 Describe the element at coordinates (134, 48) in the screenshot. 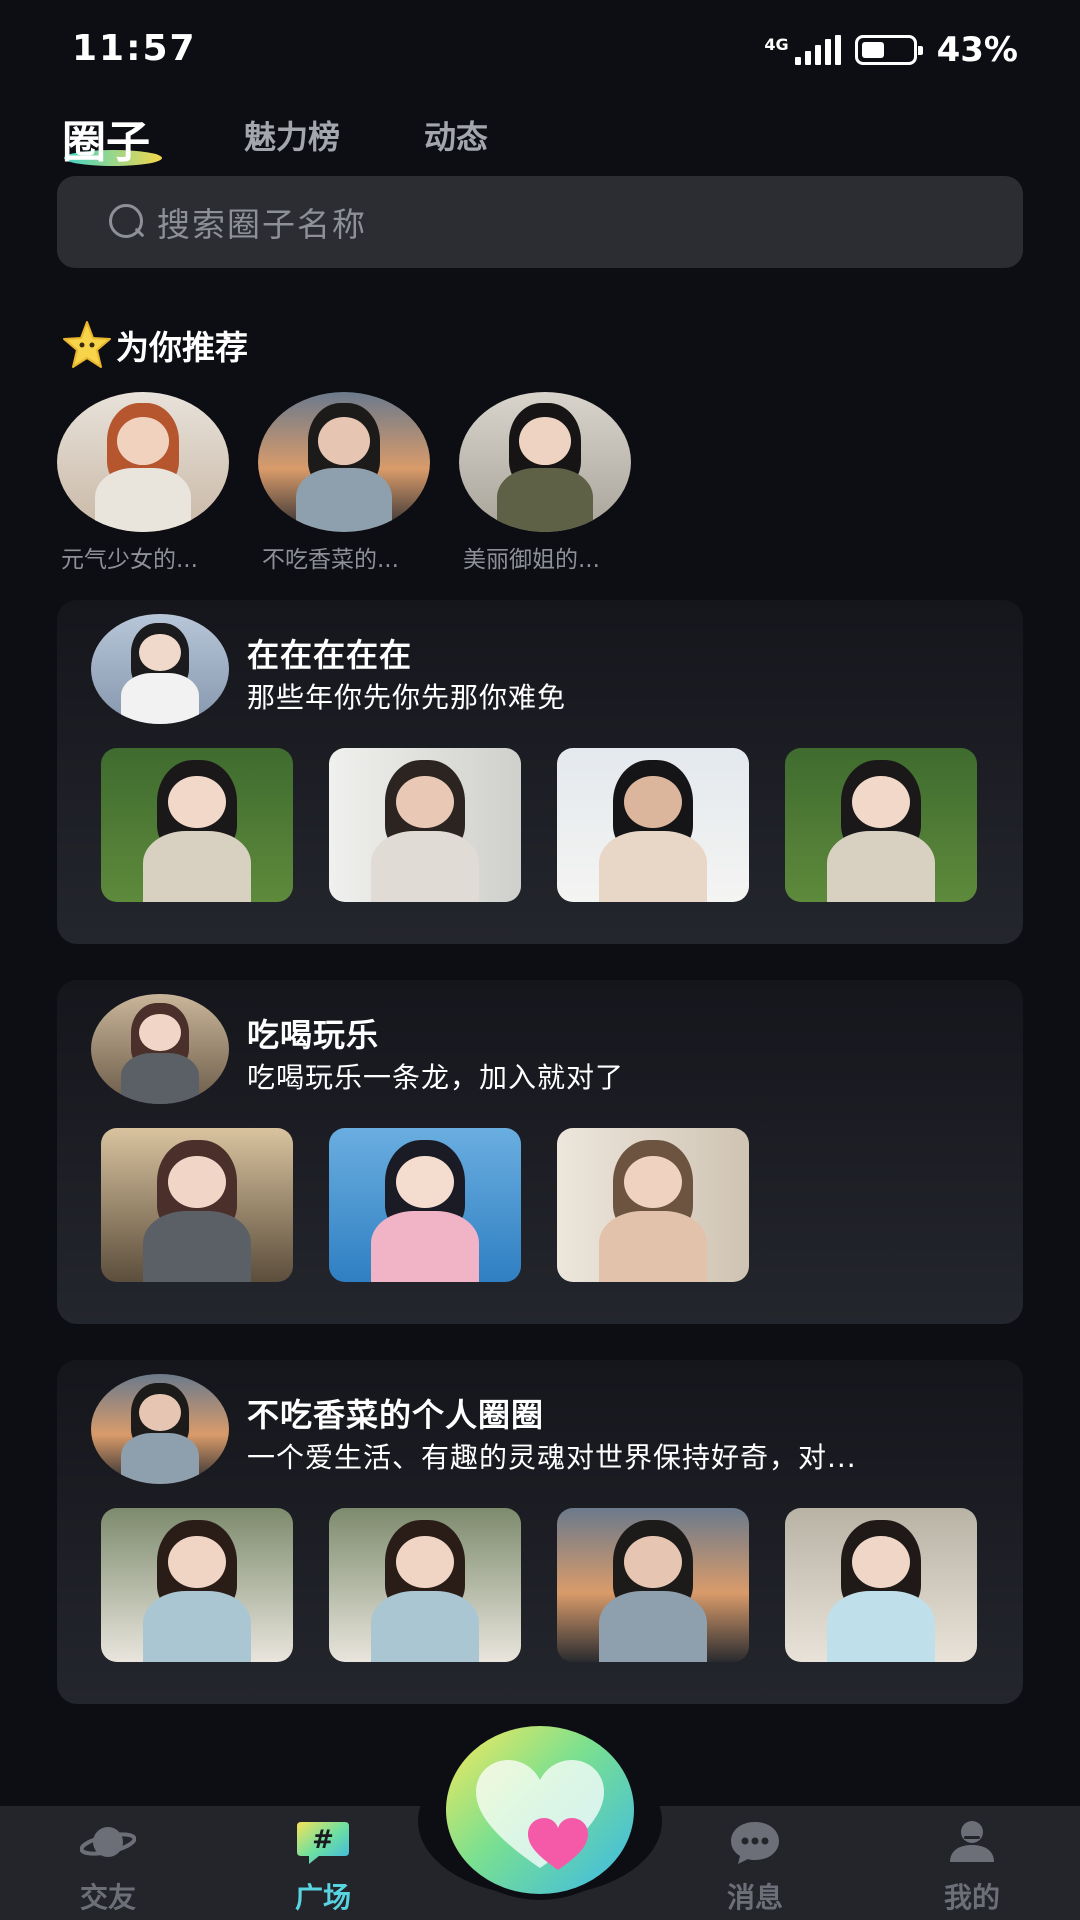

I see `status-time: 11:57` at that location.